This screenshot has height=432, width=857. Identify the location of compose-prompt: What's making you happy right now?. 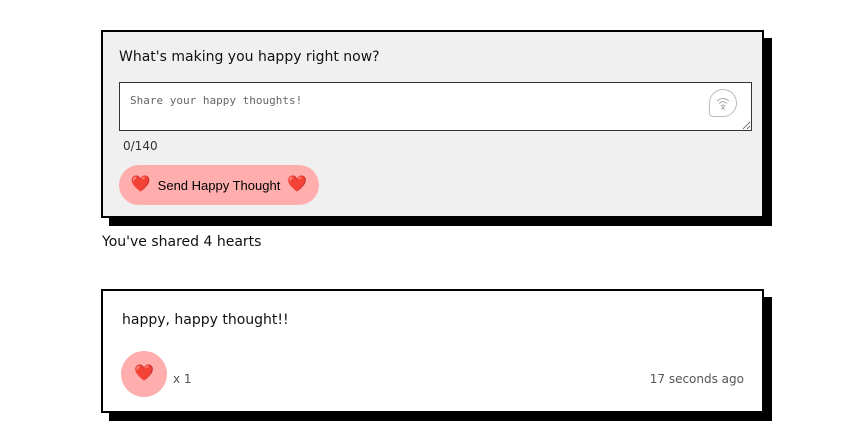
(249, 57).